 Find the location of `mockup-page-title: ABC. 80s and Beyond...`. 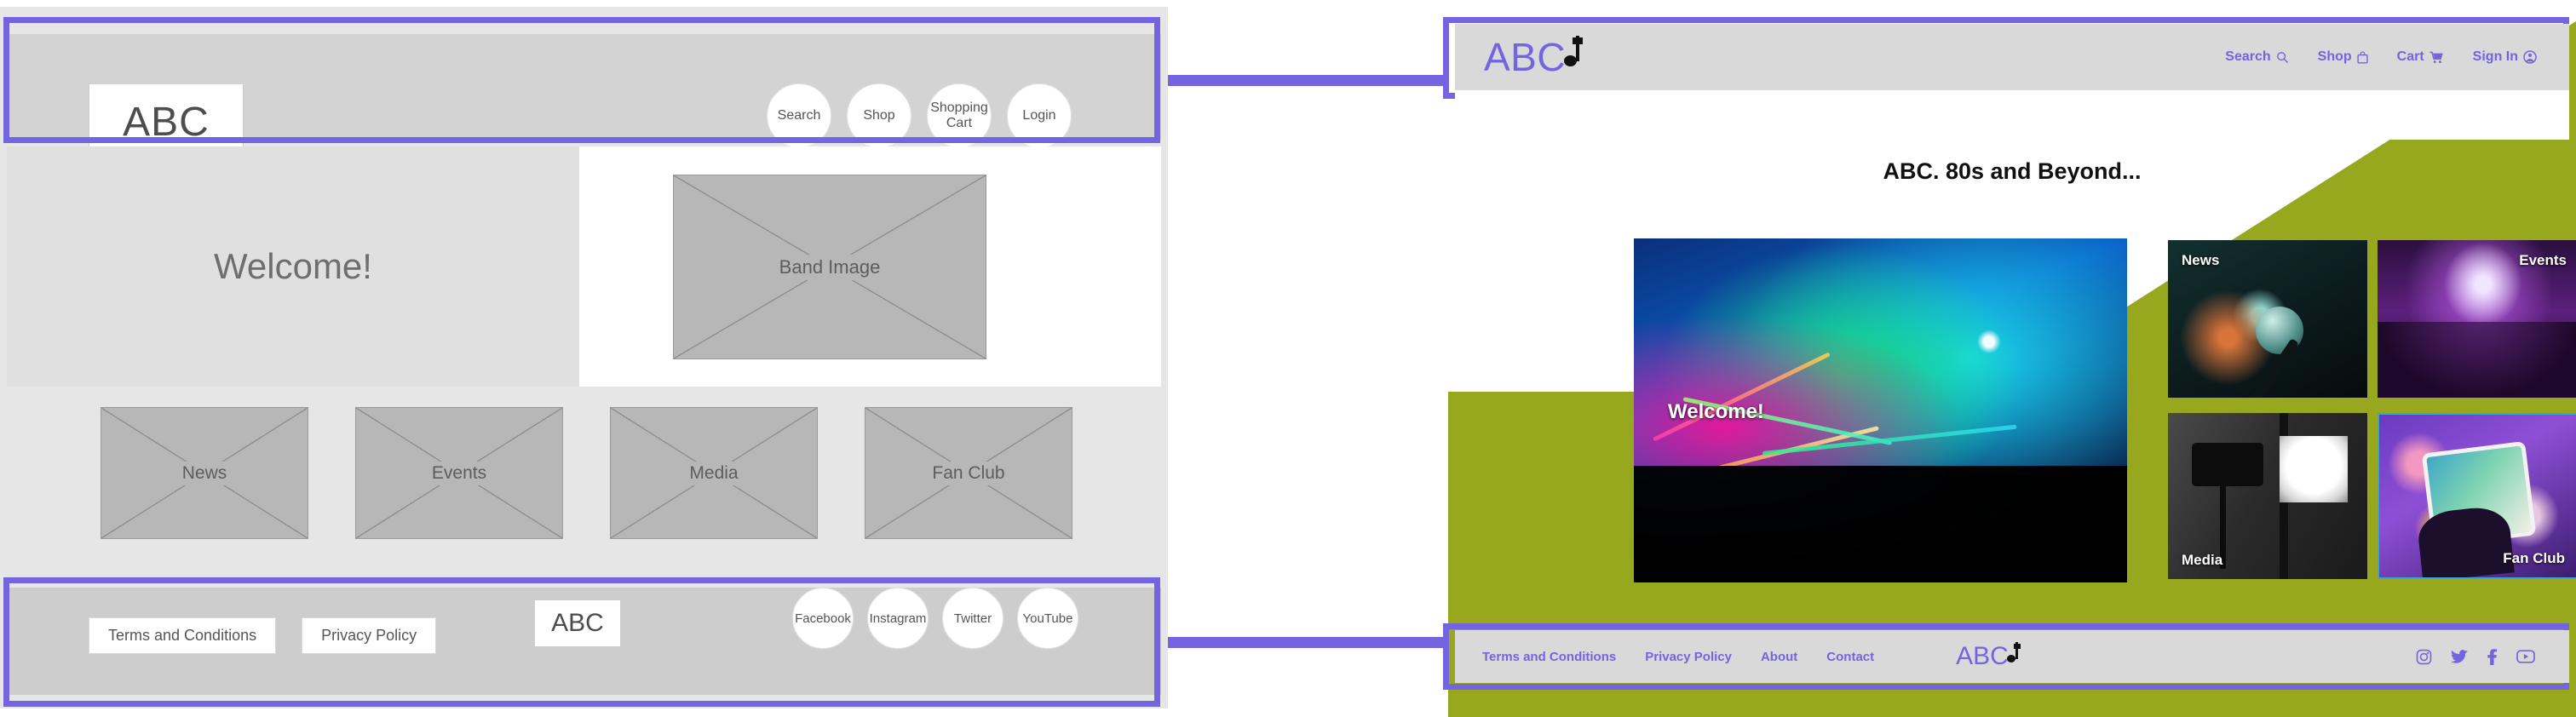

mockup-page-title: ABC. 80s and Beyond... is located at coordinates (2012, 171).